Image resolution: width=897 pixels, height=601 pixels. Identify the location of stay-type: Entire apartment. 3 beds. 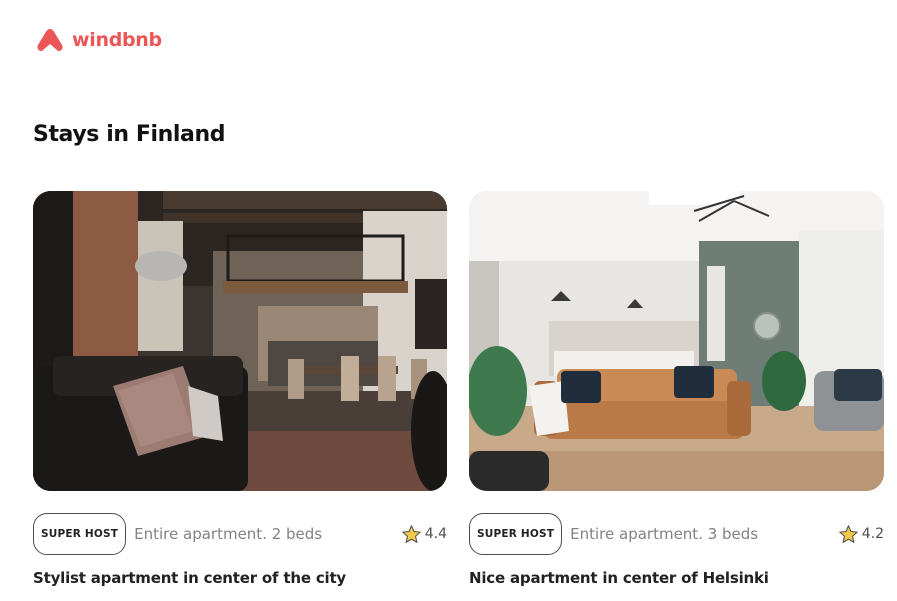
(664, 534).